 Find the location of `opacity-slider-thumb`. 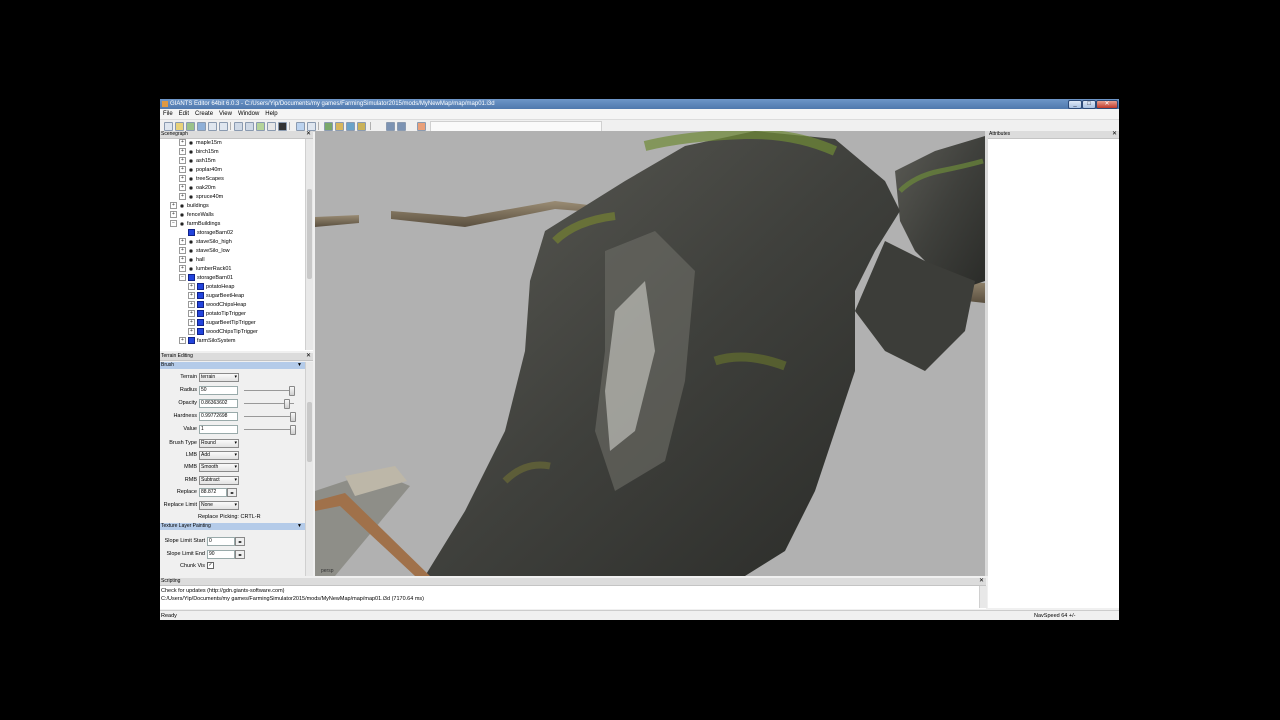

opacity-slider-thumb is located at coordinates (286, 404).